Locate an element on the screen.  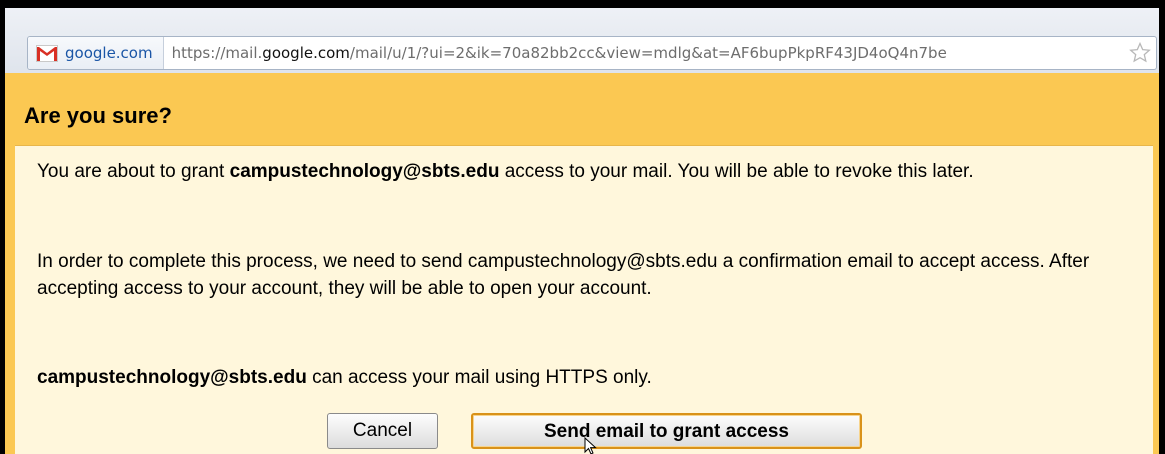
para3-email: campustechnology@sbts.edu is located at coordinates (172, 377).